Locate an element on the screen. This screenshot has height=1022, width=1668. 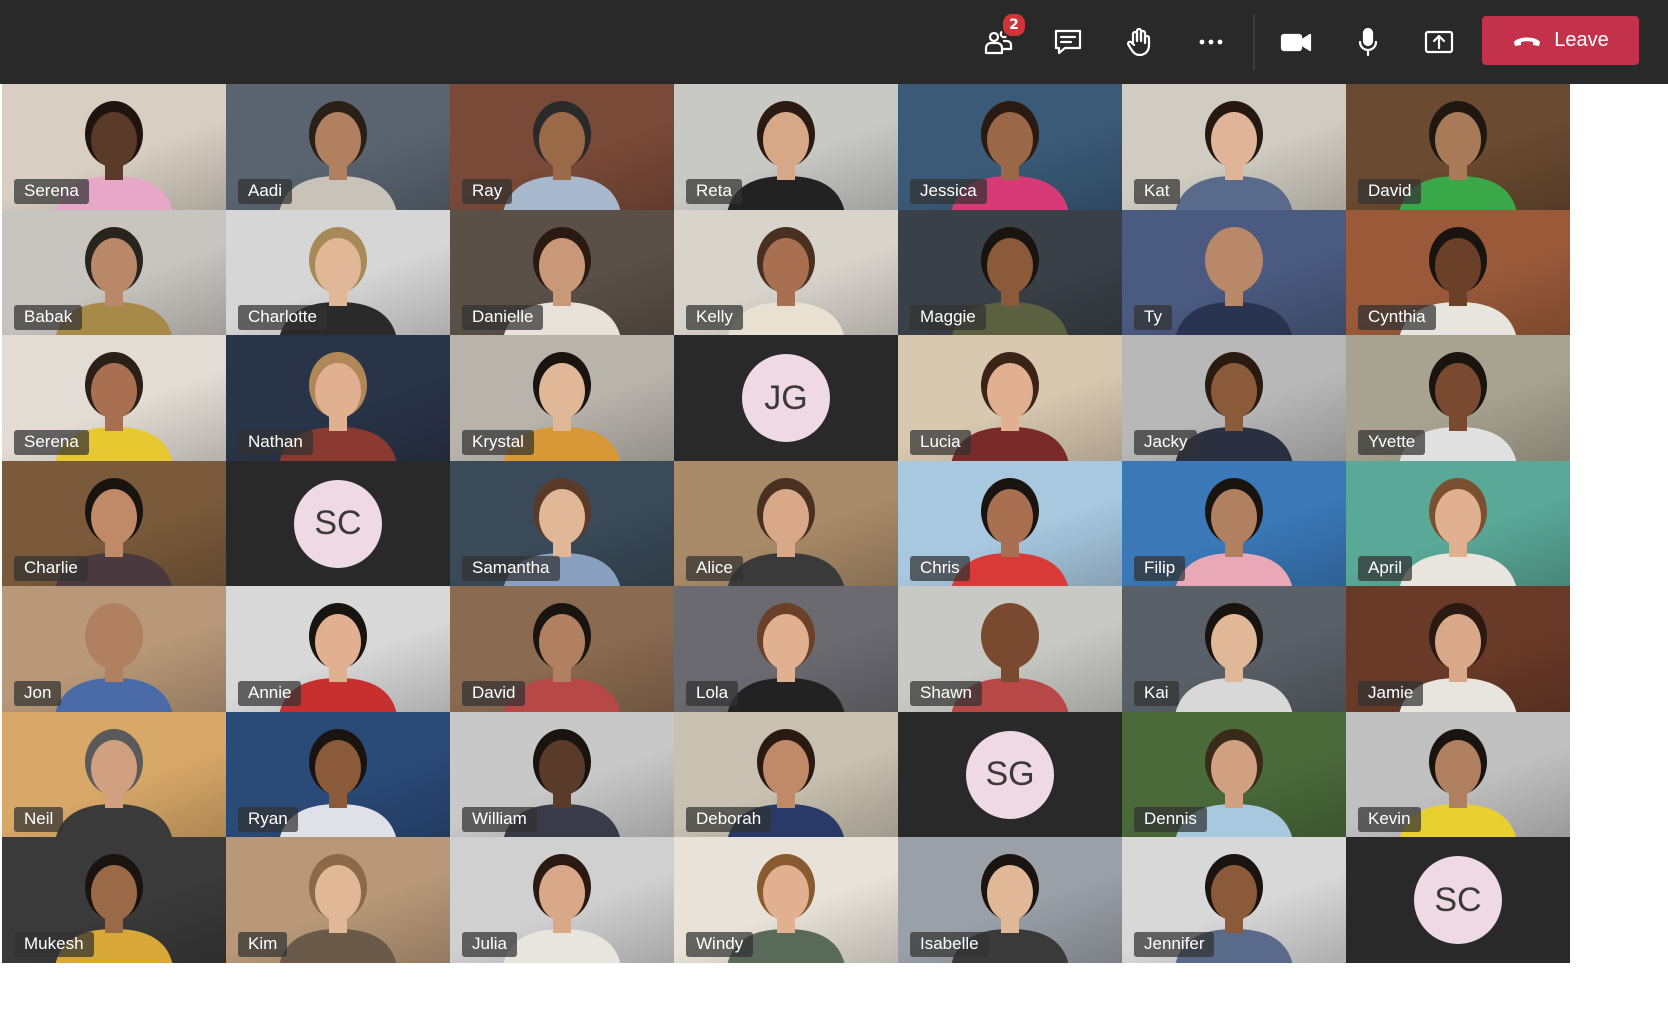
participant-tile: Ray is located at coordinates (562, 147).